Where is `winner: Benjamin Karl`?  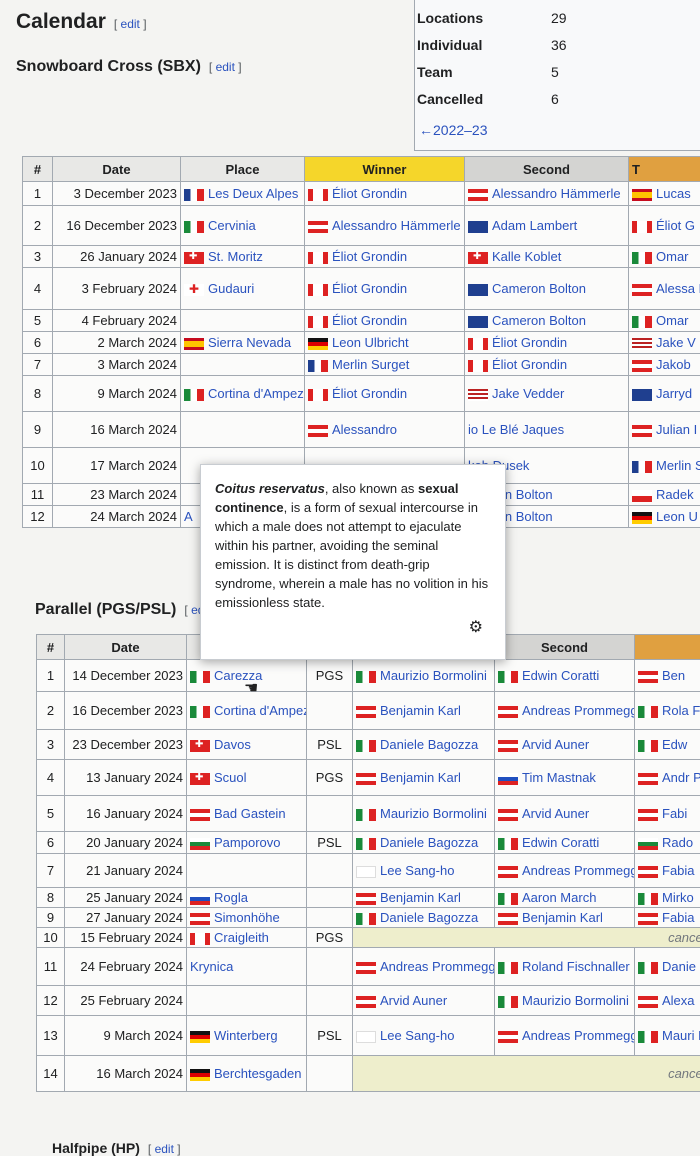
winner: Benjamin Karl is located at coordinates (423, 897).